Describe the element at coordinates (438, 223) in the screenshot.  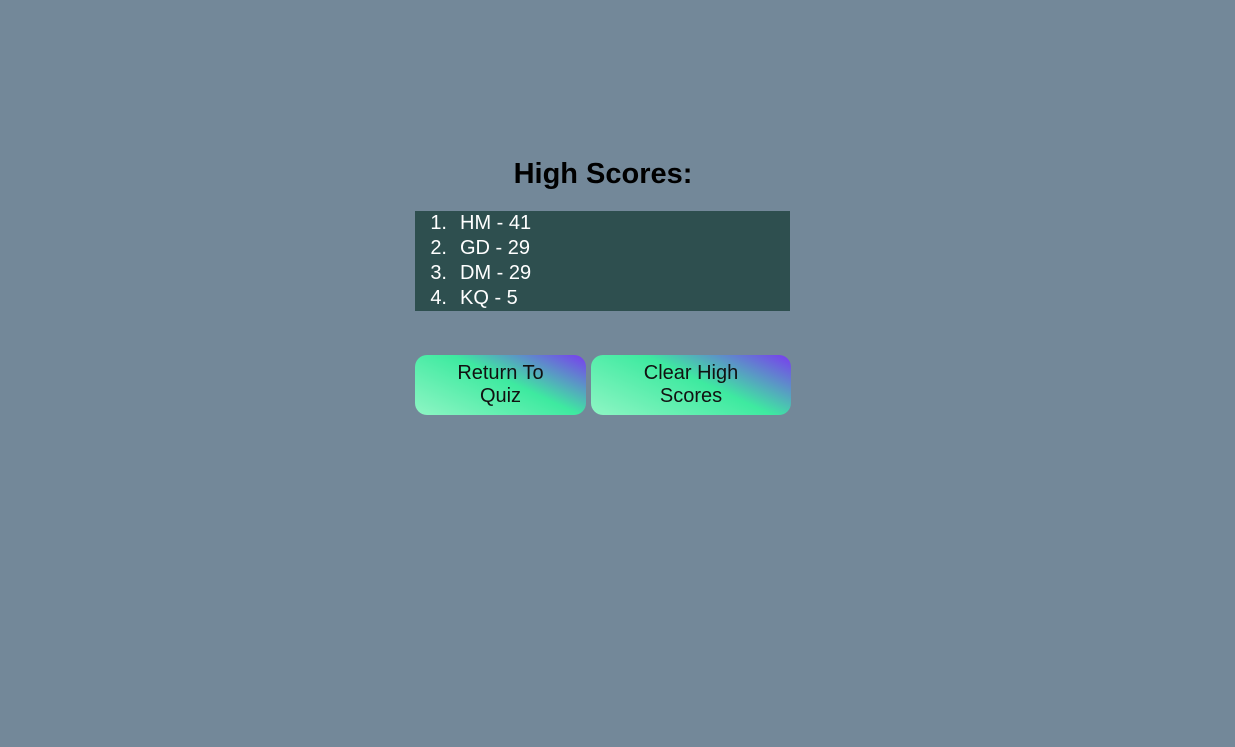
I see `score-rank: 1.` at that location.